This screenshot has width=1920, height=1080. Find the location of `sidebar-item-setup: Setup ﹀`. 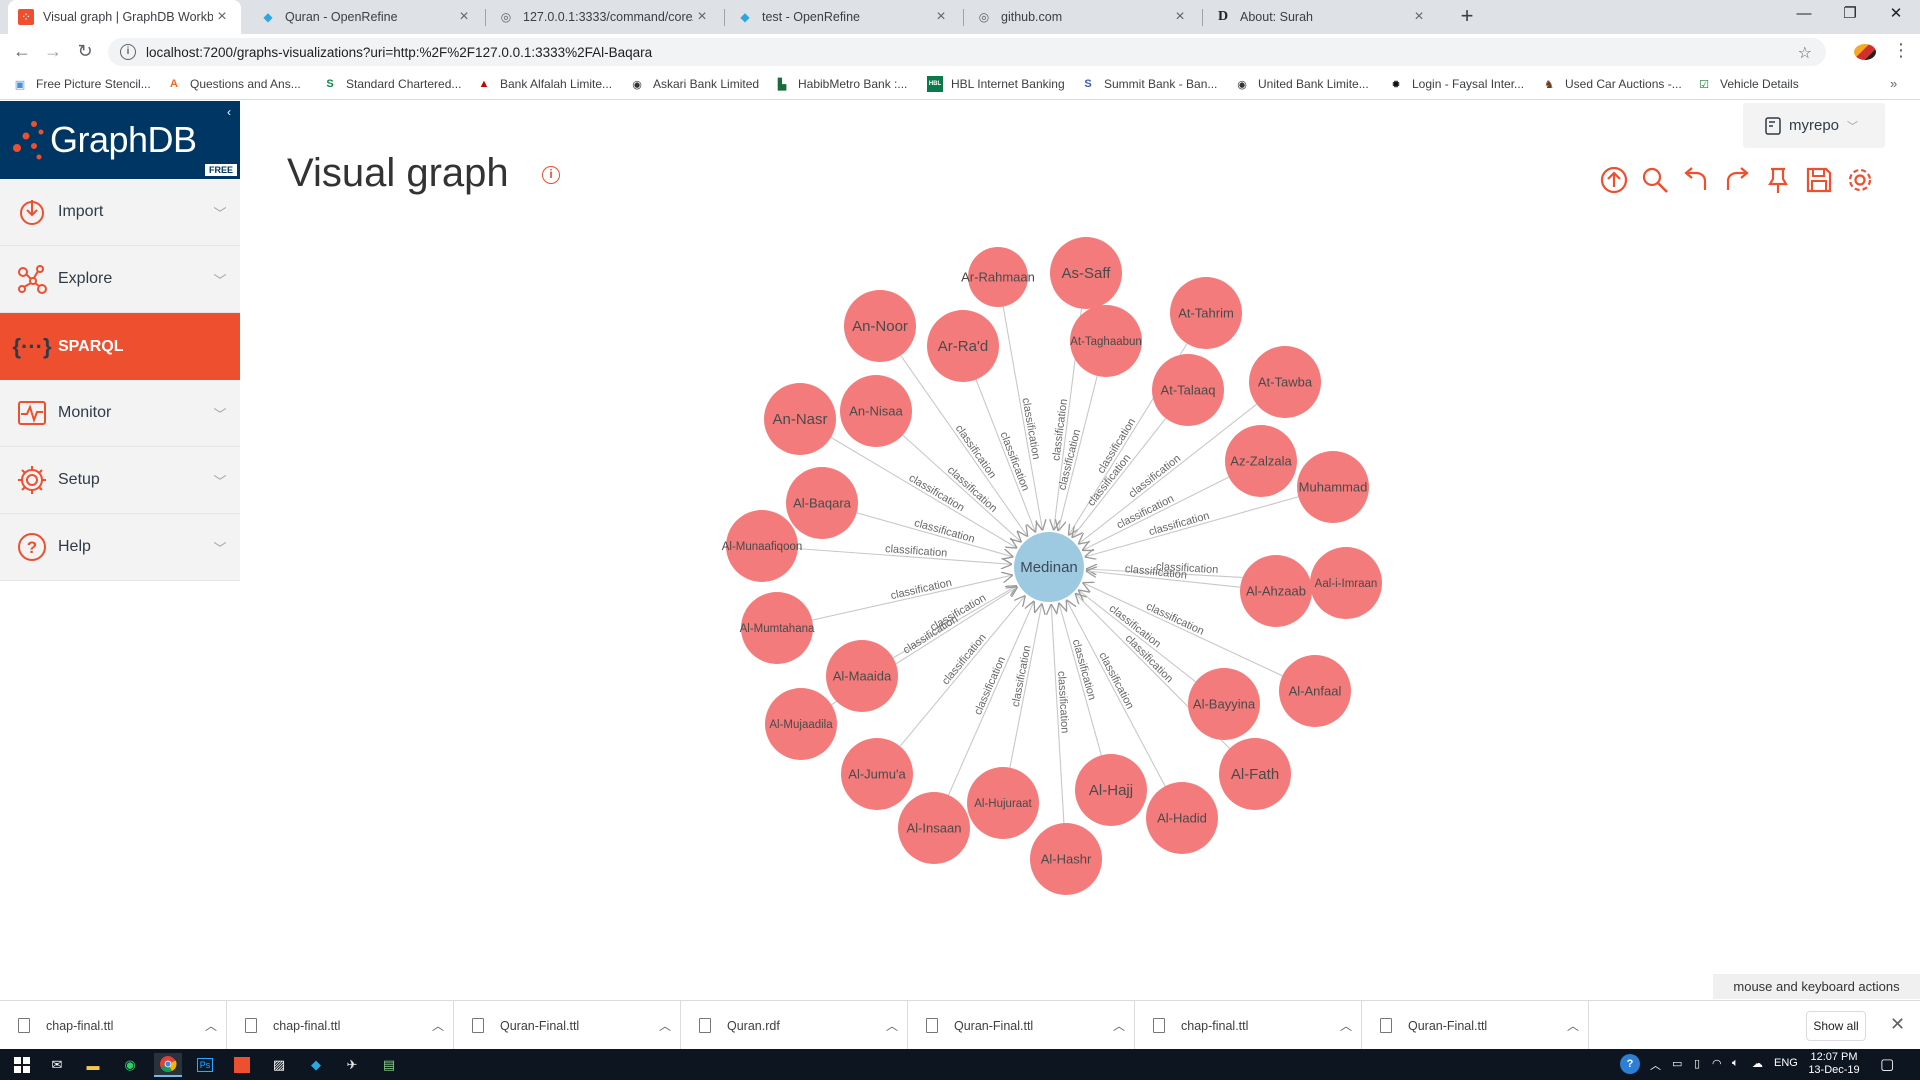

sidebar-item-setup: Setup ﹀ is located at coordinates (120, 480).